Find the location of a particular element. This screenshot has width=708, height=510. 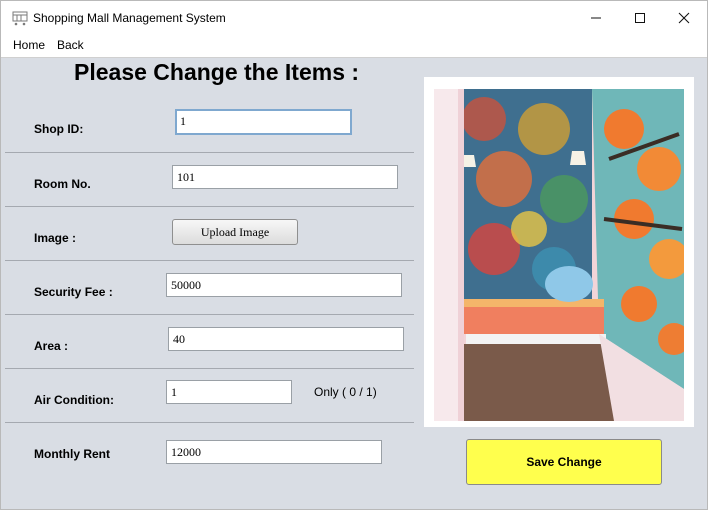

security-fee-label: Security Fee : is located at coordinates (73, 292).